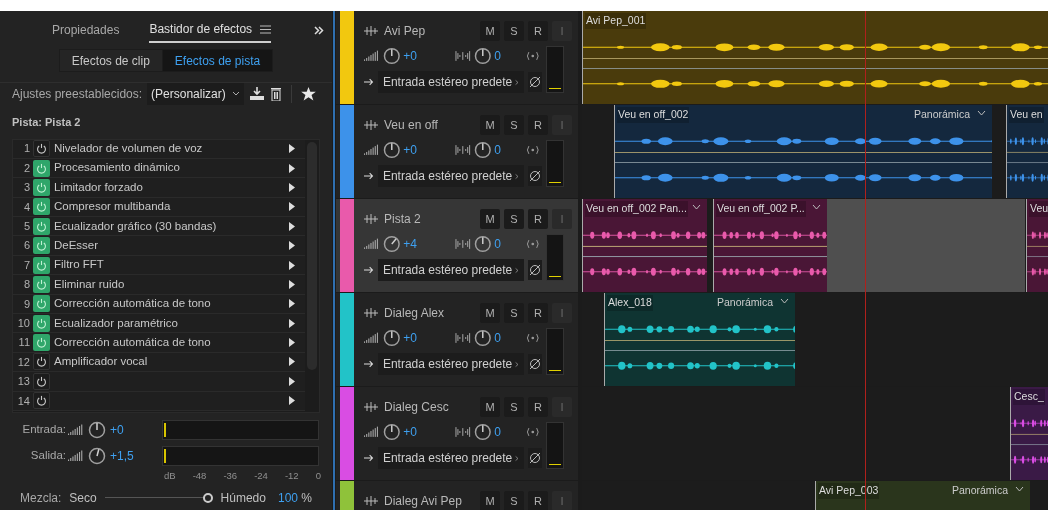 This screenshot has width=1048, height=510. What do you see at coordinates (159, 382) in the screenshot?
I see `effect-slot: 13` at bounding box center [159, 382].